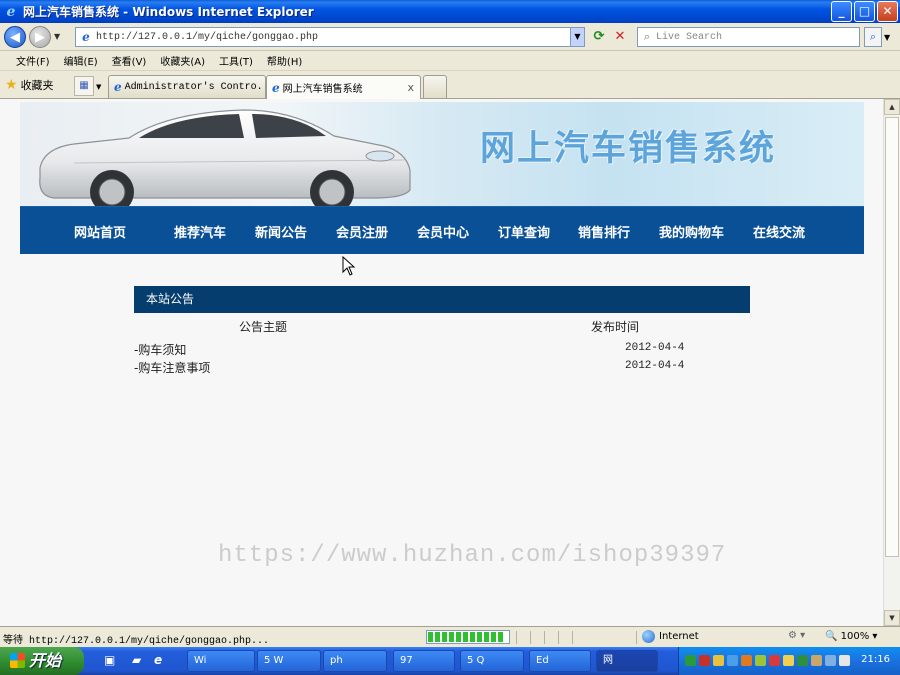 The height and width of the screenshot is (675, 900). I want to click on refresh-icon: ⟳, so click(599, 37).